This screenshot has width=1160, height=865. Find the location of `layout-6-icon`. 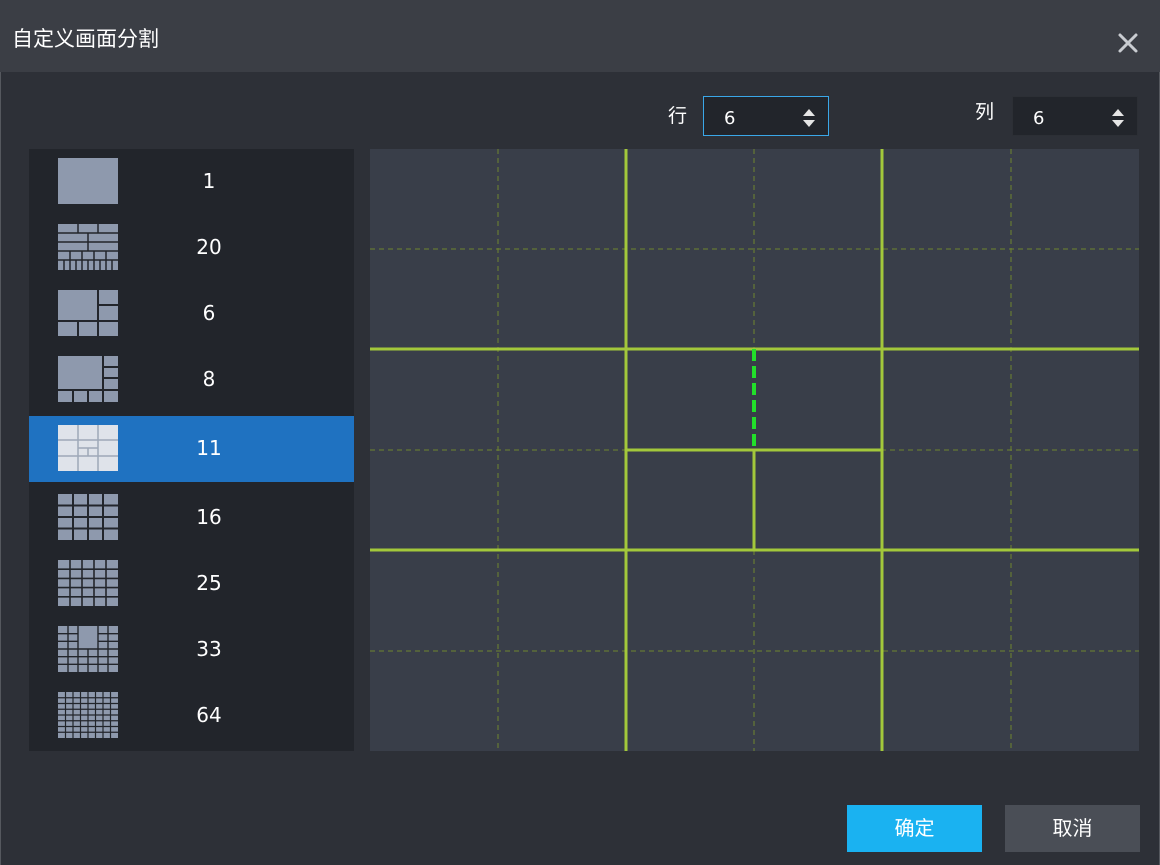

layout-6-icon is located at coordinates (88, 313).